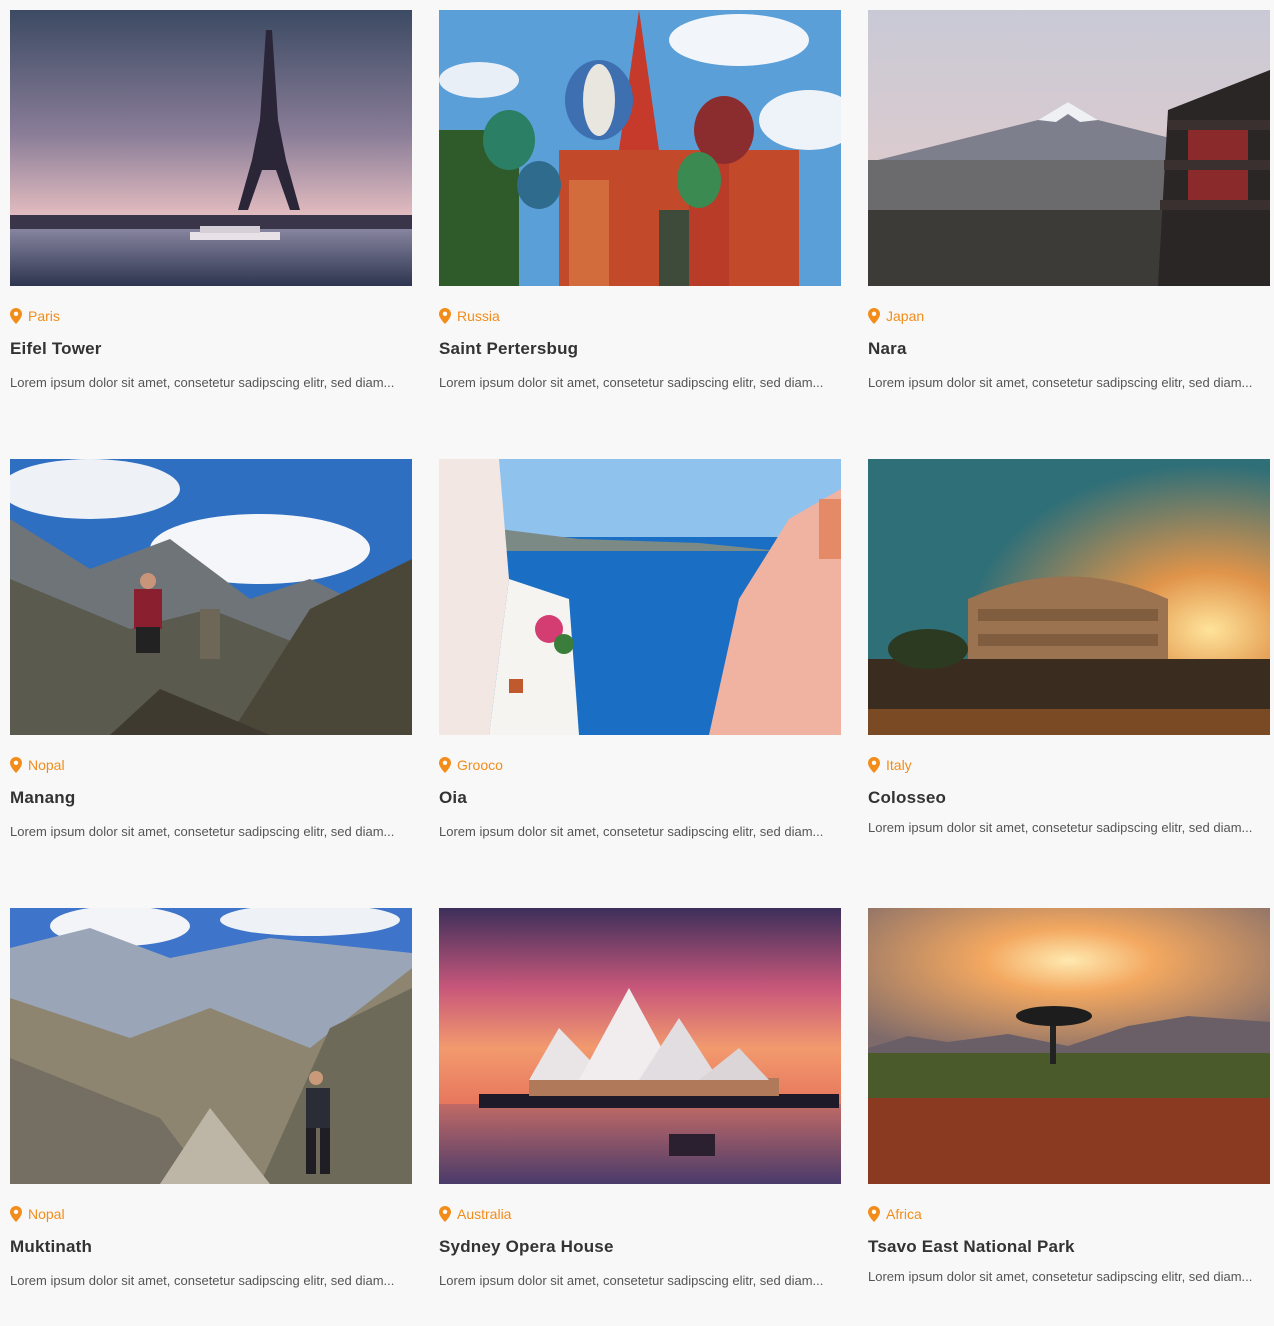  Describe the element at coordinates (211, 1046) in the screenshot. I see `hiker-trail-photo` at that location.